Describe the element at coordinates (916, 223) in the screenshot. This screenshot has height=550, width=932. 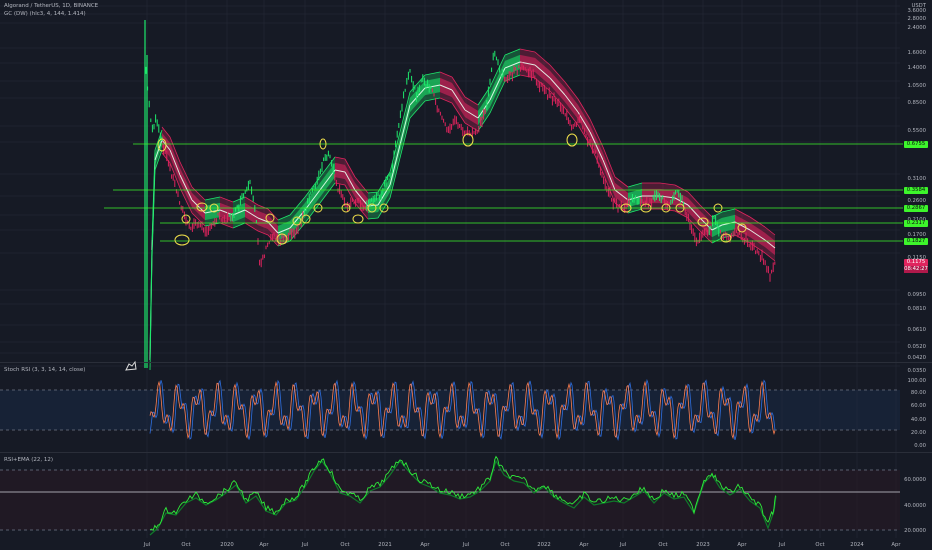
I see `level-tag: 0.2317` at that location.